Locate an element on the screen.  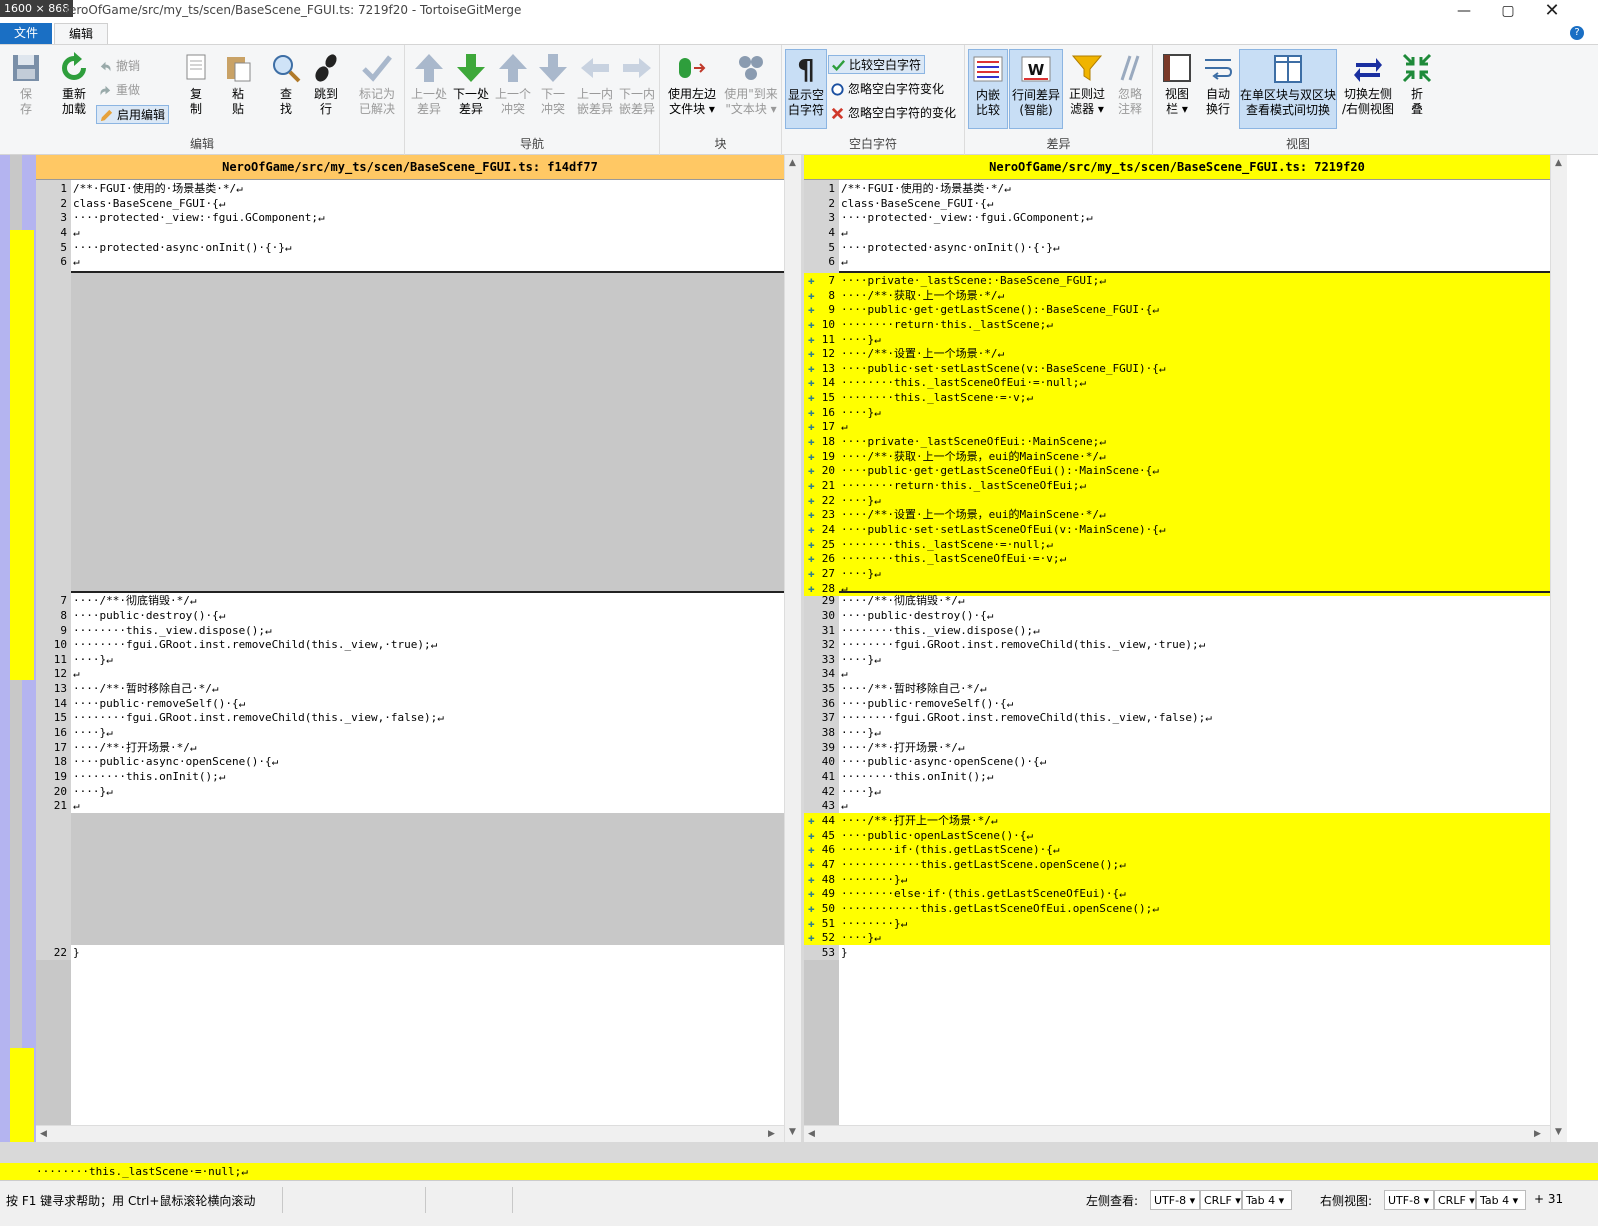
added-code-line: ✚ 52 ····}↵ is located at coordinates (1177, 938).